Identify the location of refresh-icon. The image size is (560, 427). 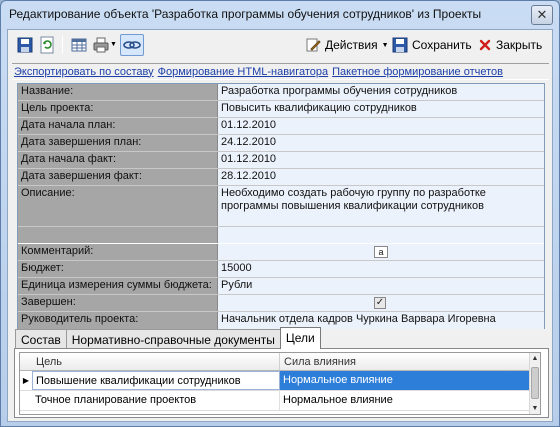
(47, 45).